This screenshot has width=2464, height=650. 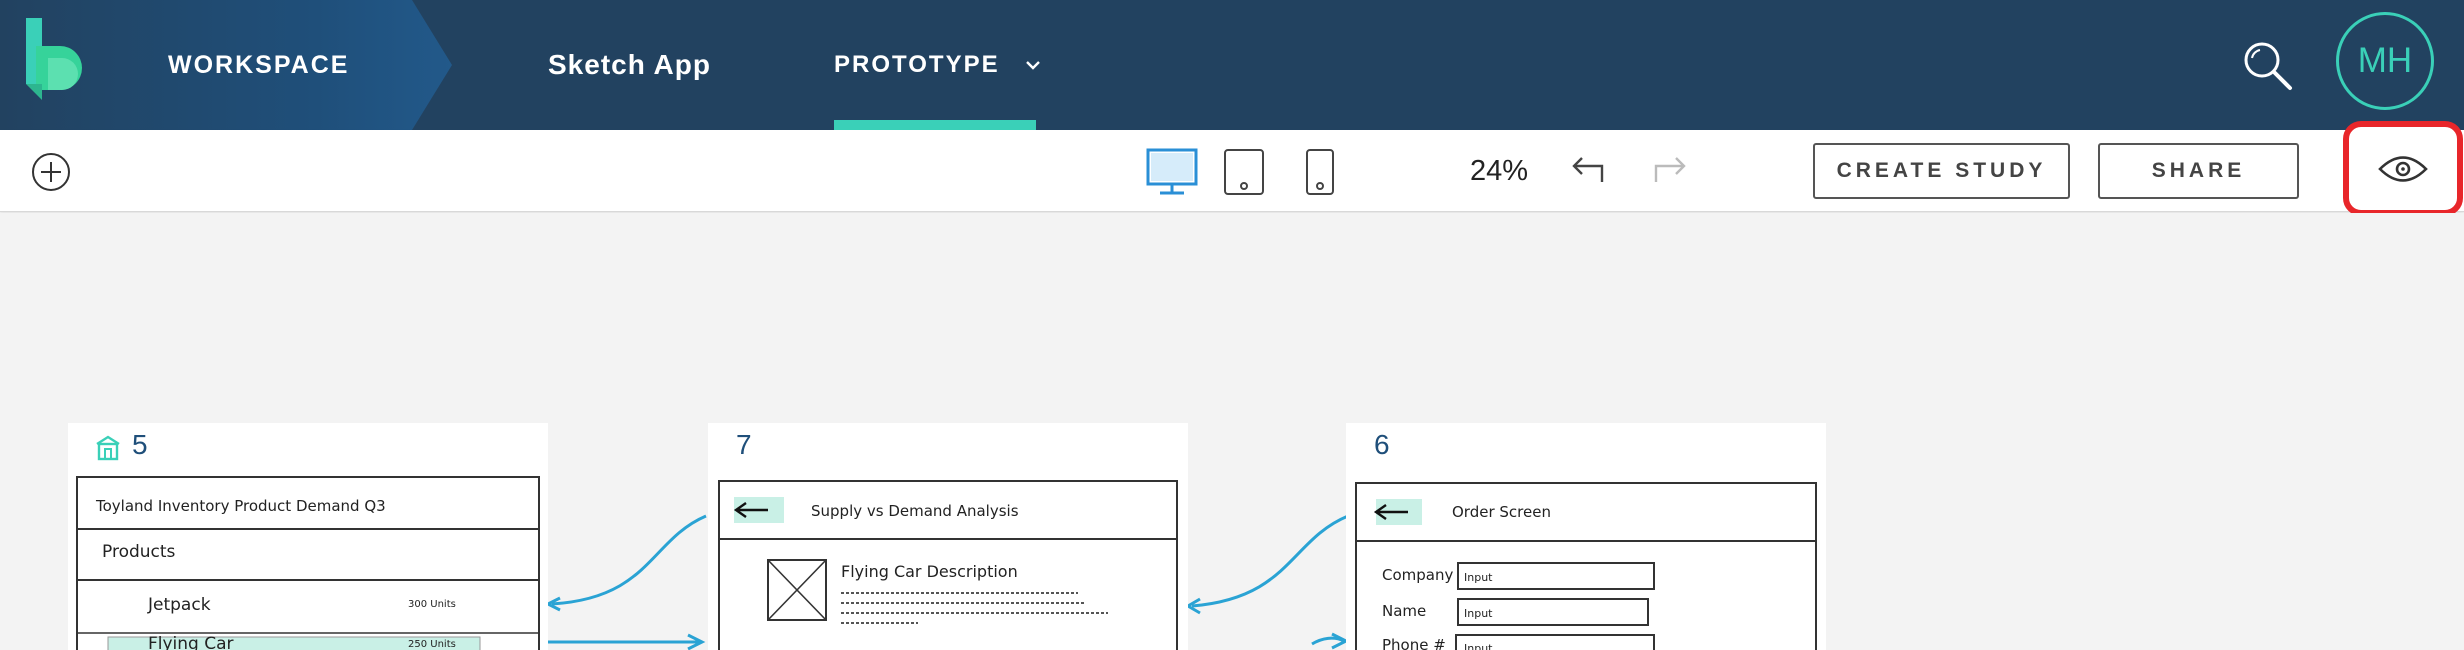 I want to click on screen-7-item-title: Flying Car Description, so click(x=929, y=571).